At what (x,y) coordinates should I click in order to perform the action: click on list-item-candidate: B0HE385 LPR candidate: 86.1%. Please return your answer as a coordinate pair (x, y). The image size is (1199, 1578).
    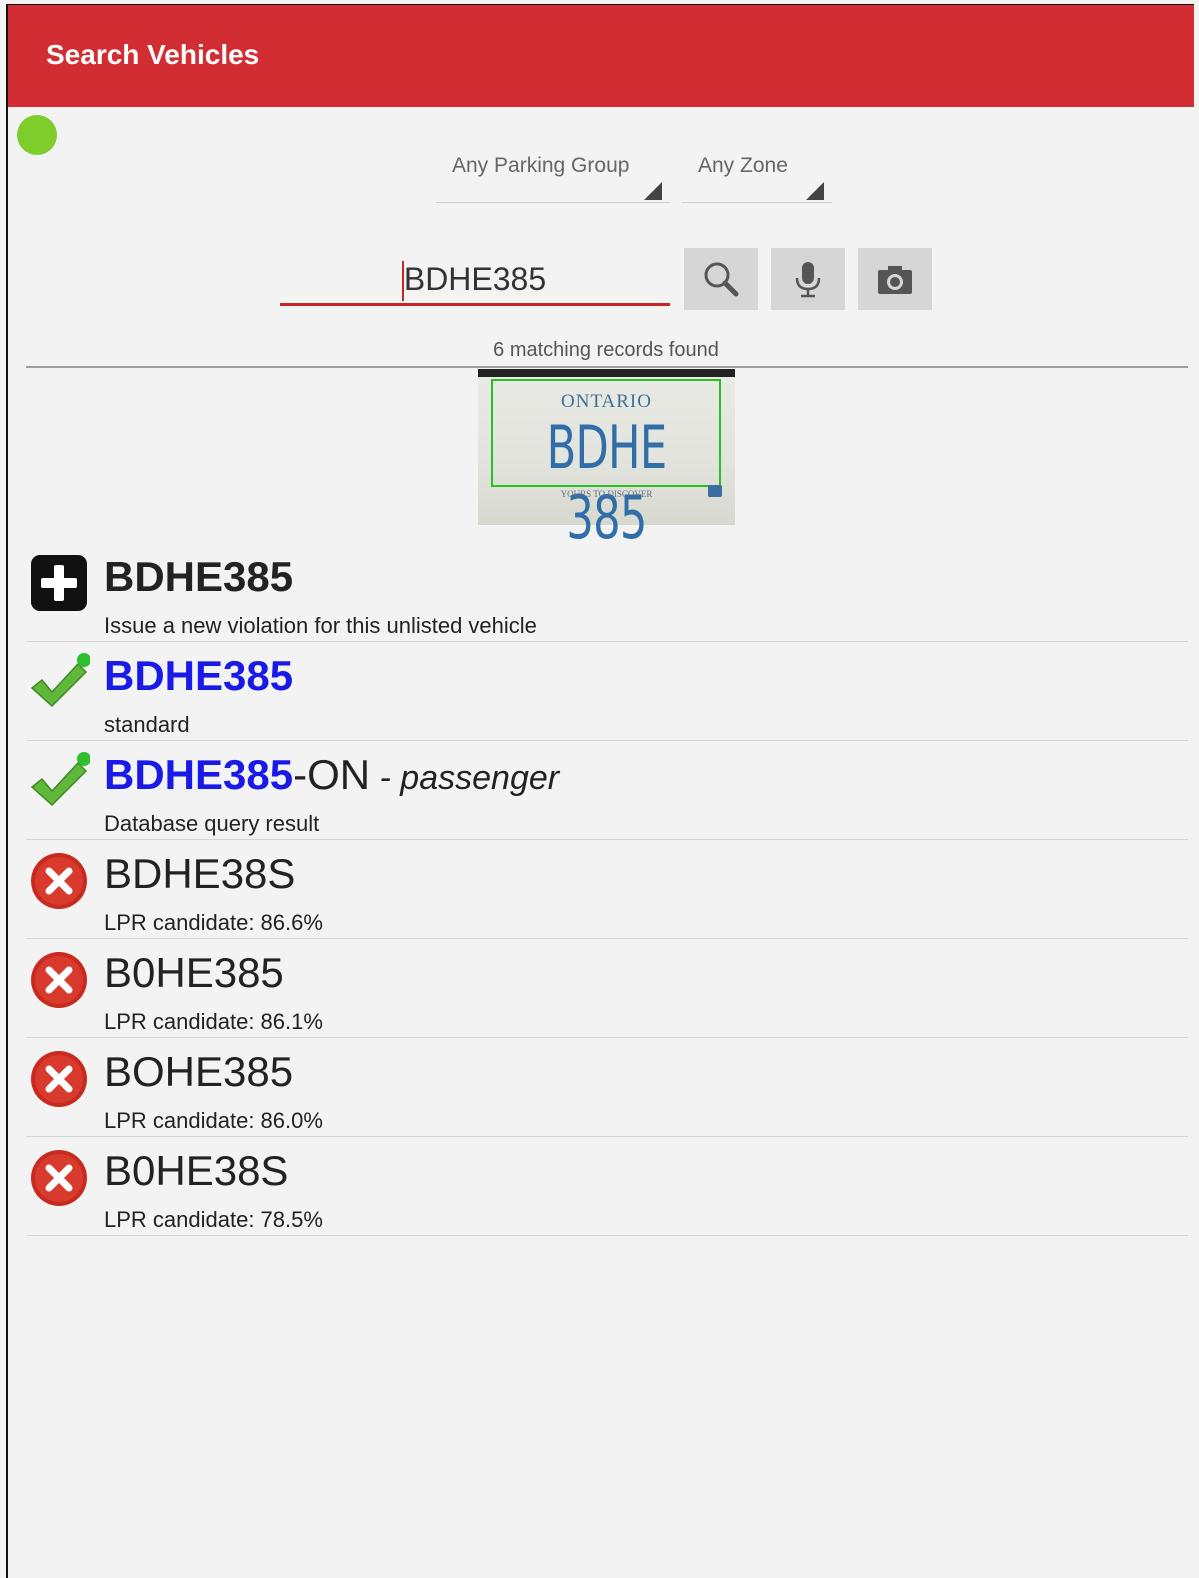
    Looking at the image, I should click on (607, 988).